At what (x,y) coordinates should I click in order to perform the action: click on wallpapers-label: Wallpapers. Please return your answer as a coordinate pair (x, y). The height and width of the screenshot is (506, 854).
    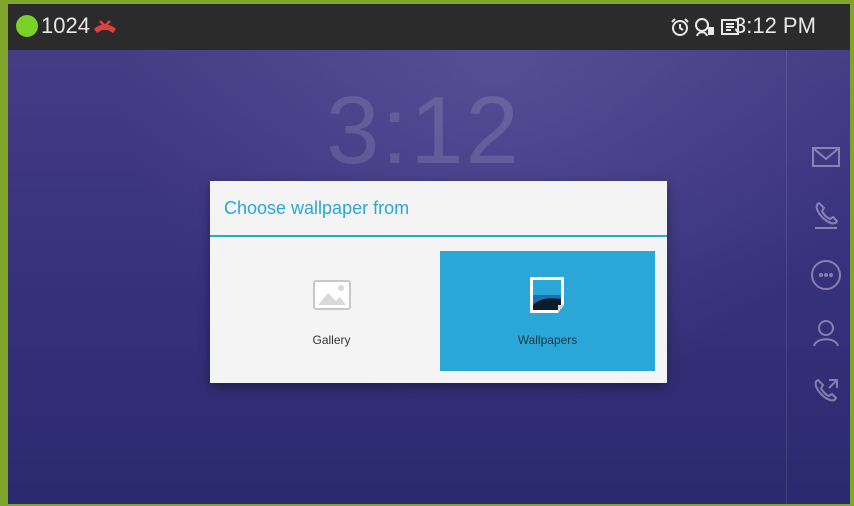
    Looking at the image, I should click on (547, 340).